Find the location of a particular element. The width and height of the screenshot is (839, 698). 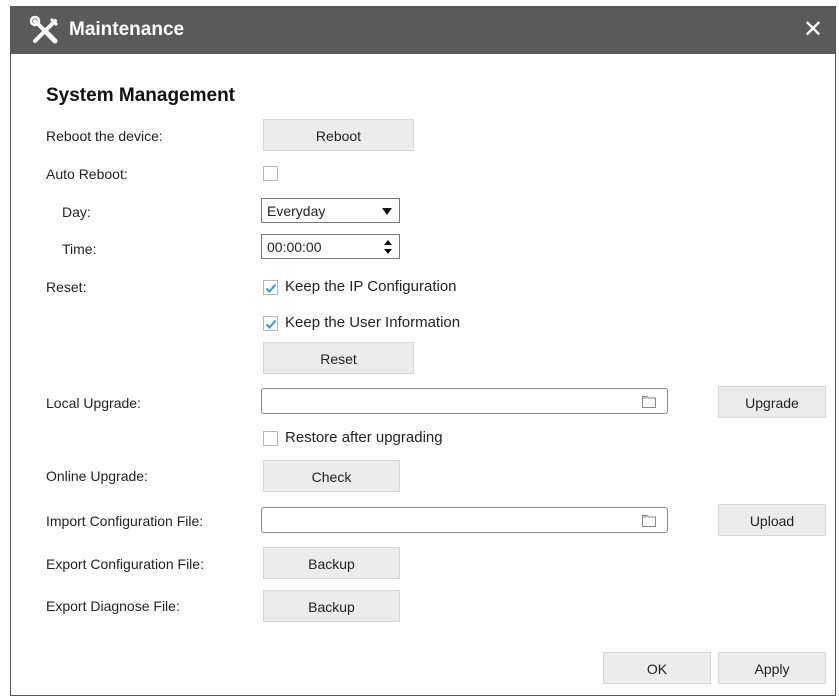

section-title: System Management is located at coordinates (141, 95).